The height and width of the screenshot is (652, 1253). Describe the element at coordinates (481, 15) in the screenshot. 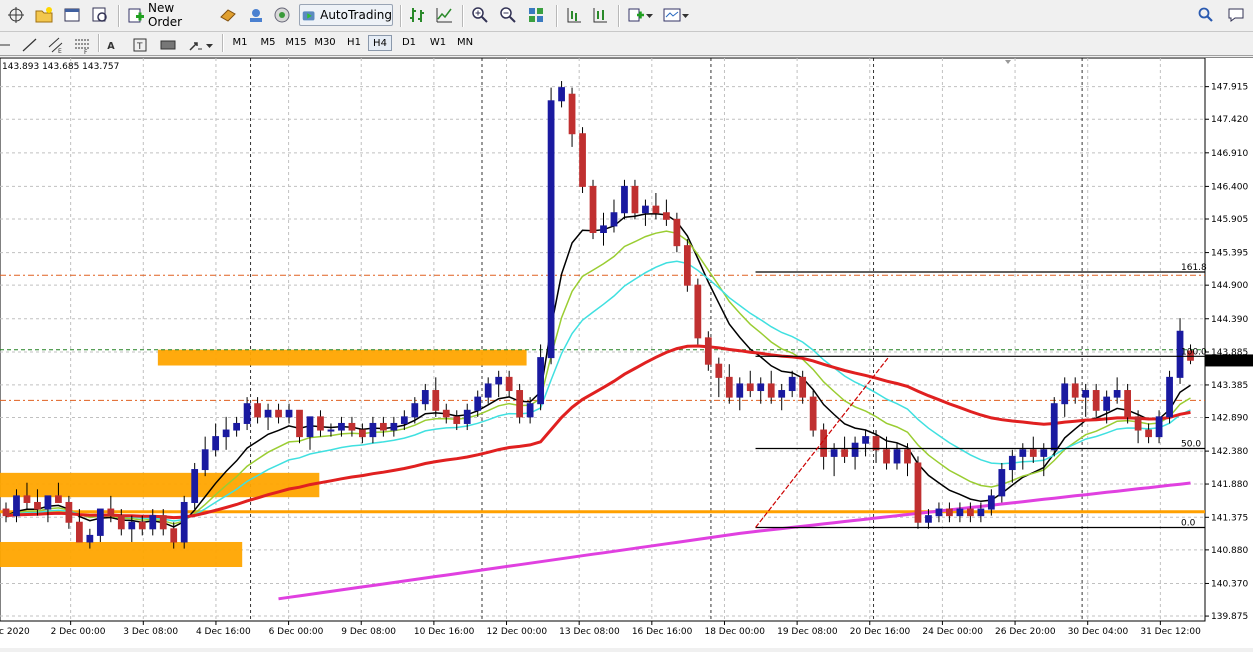

I see `zoom-in-icon` at that location.